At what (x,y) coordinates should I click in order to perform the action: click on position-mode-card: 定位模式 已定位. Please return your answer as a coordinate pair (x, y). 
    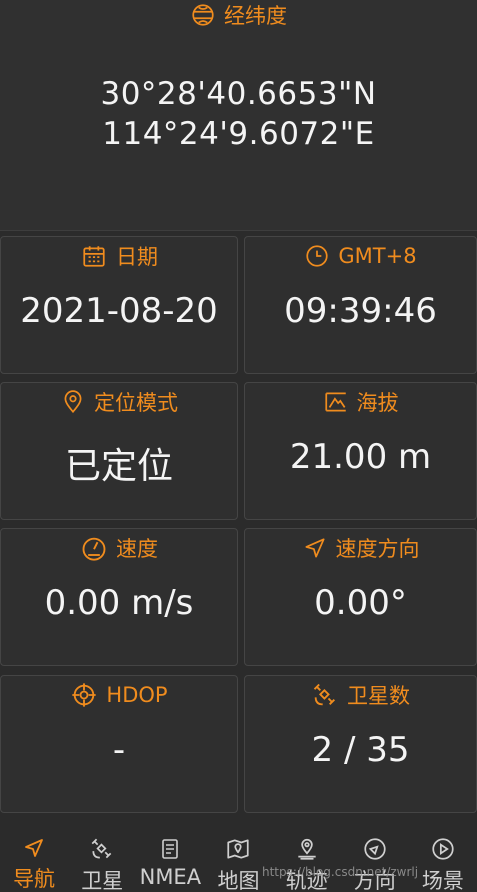
    Looking at the image, I should click on (119, 451).